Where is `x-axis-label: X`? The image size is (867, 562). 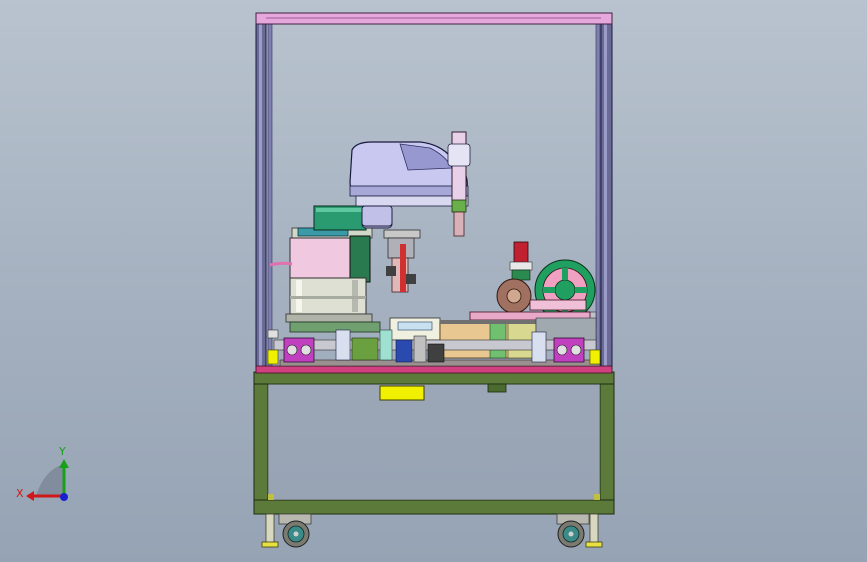
x-axis-label: X is located at coordinates (20, 493).